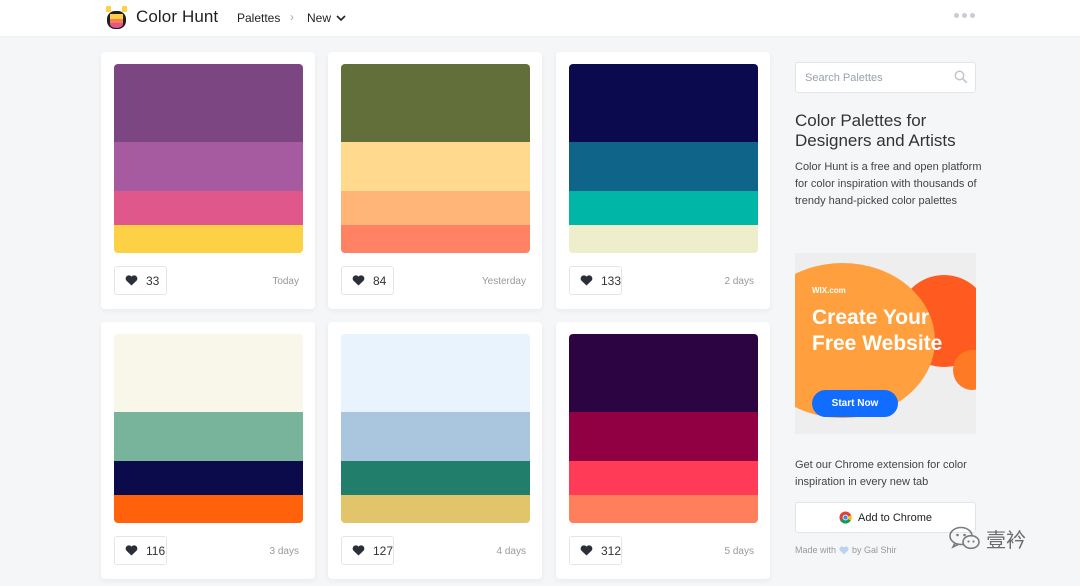  What do you see at coordinates (875, 130) in the screenshot?
I see `sidebar-title: Color Palettes for Designers and Artists` at bounding box center [875, 130].